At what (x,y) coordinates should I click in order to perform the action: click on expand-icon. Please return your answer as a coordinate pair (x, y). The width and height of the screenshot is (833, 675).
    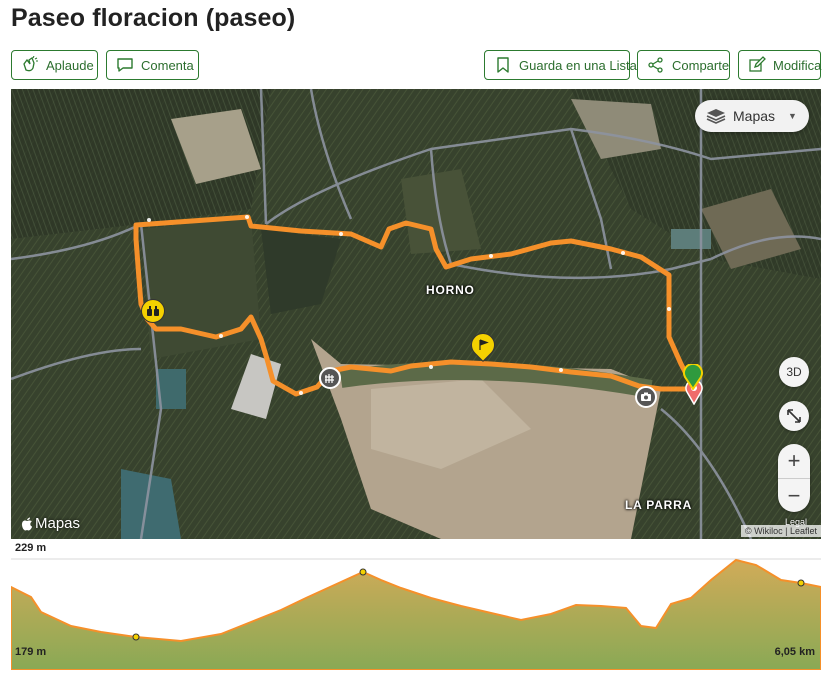
    Looking at the image, I should click on (794, 416).